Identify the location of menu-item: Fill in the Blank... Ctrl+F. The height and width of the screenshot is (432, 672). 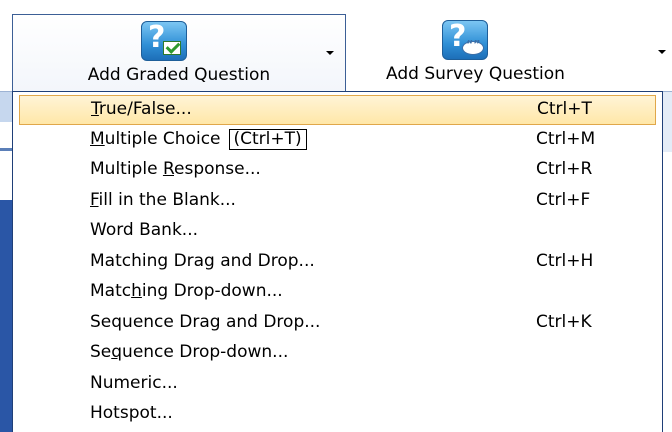
(337, 202).